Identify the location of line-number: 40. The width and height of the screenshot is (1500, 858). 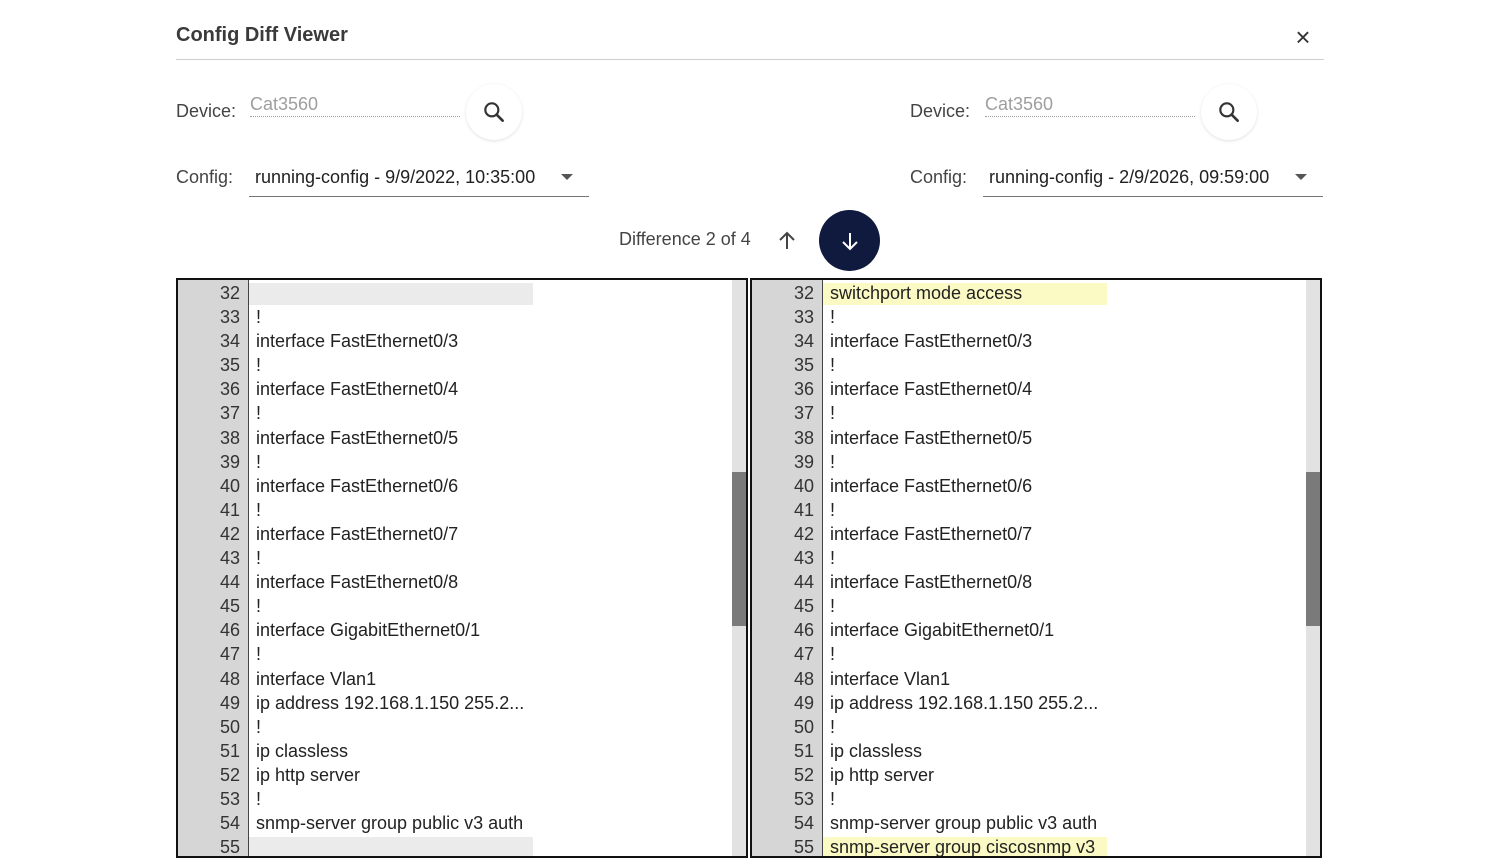
(803, 485).